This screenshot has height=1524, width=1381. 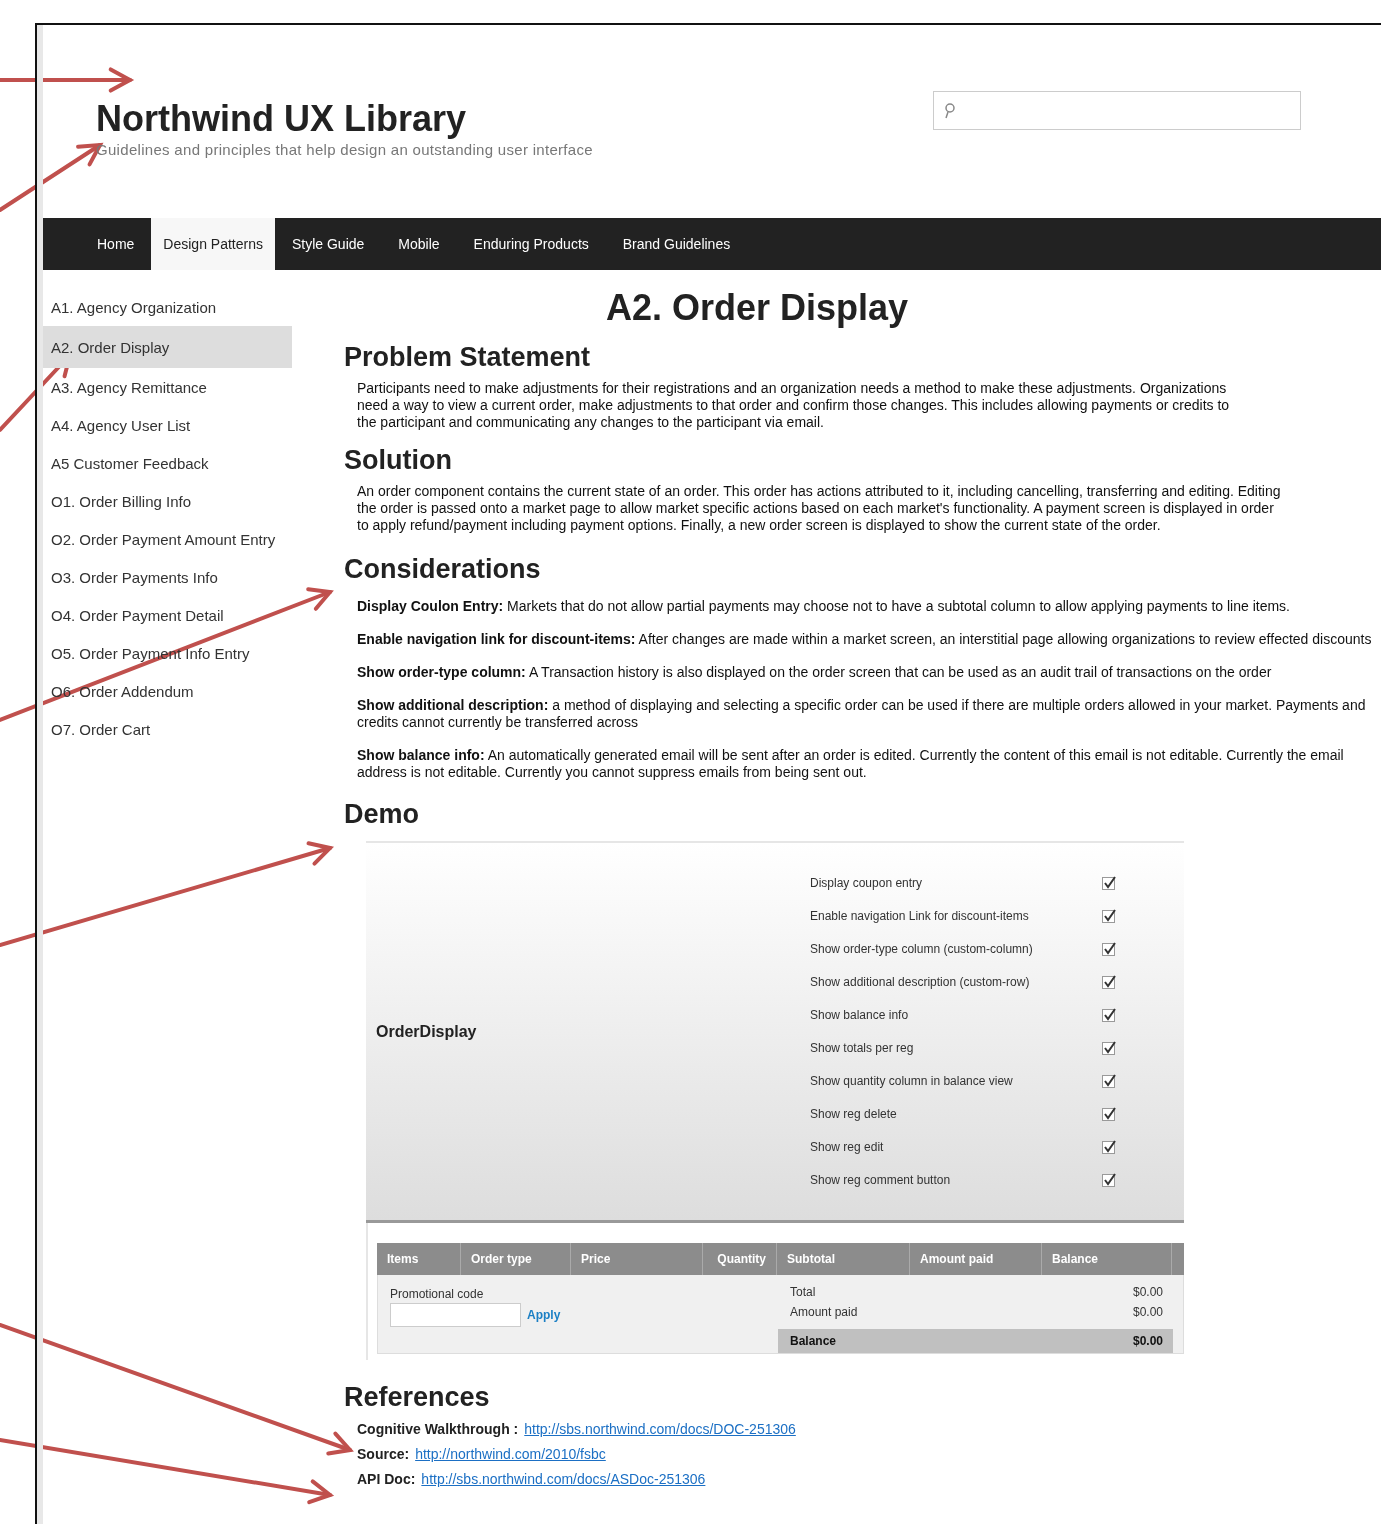 I want to click on consideration-text: Display Coulon Entry: Markets that do not allow partial payments may choose not to have a subtotal column to allow applying payments to line items., so click(x=824, y=606).